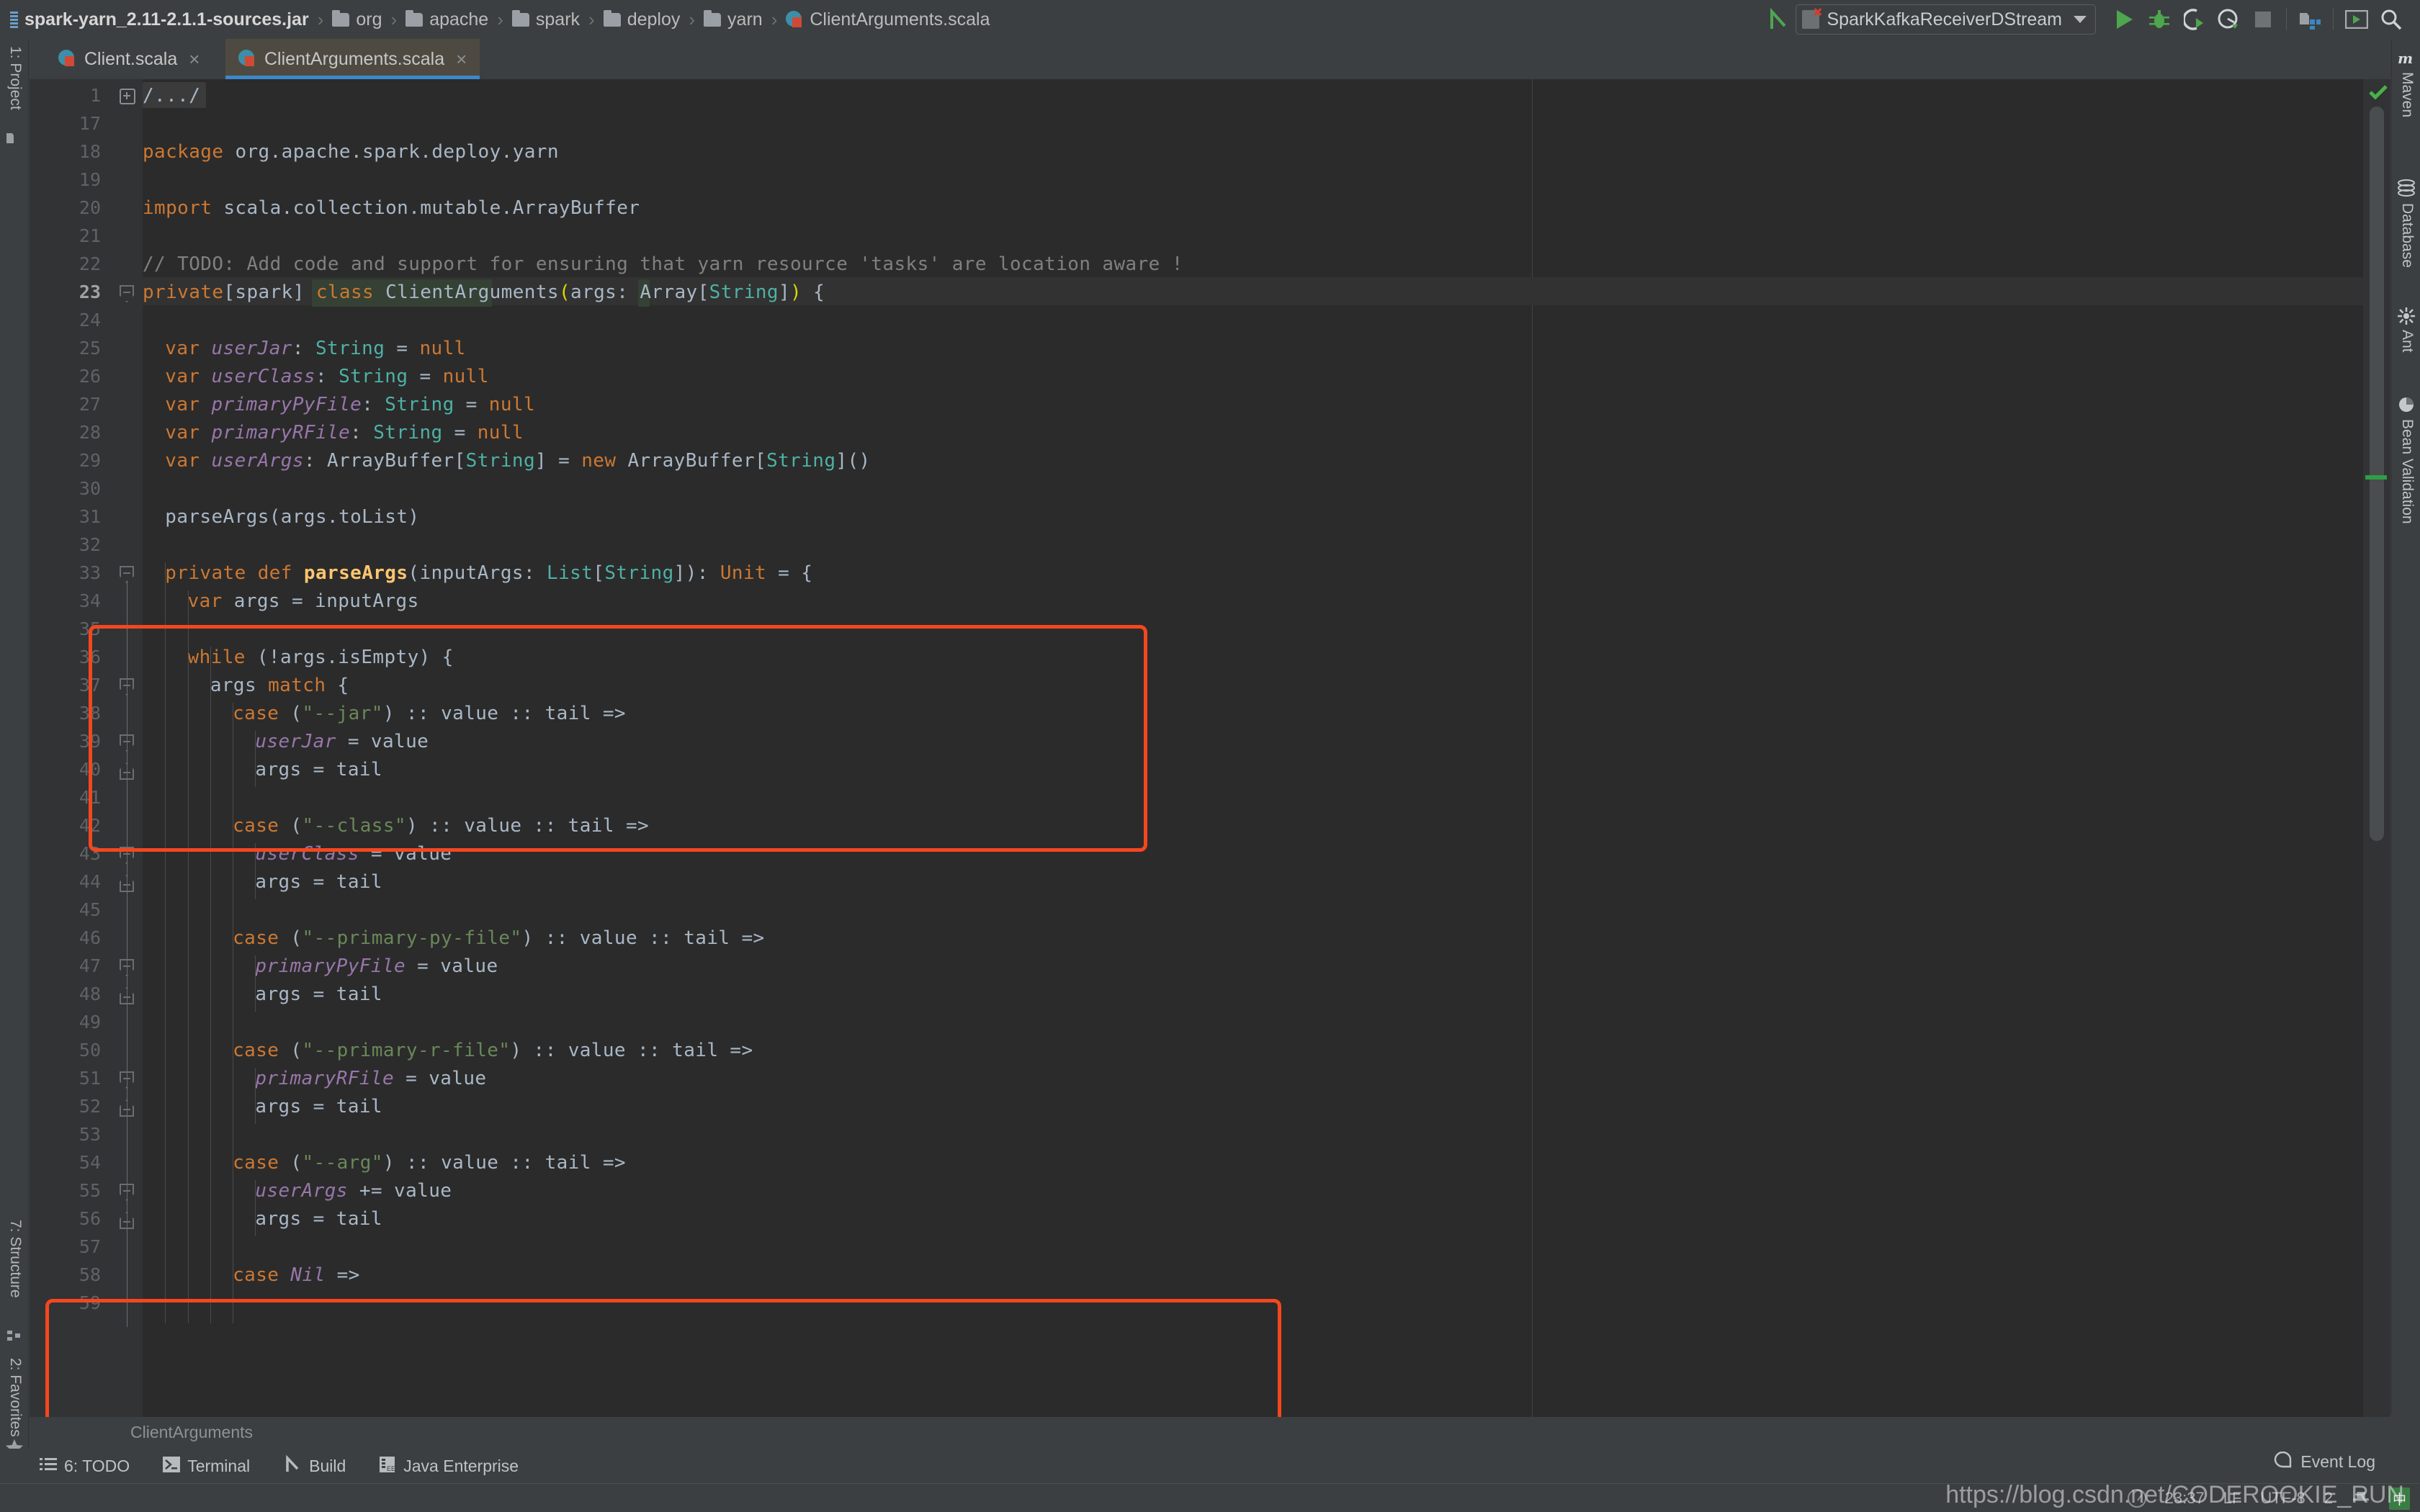 This screenshot has width=2420, height=1512. What do you see at coordinates (262, 1050) in the screenshot?
I see `code-token: case` at bounding box center [262, 1050].